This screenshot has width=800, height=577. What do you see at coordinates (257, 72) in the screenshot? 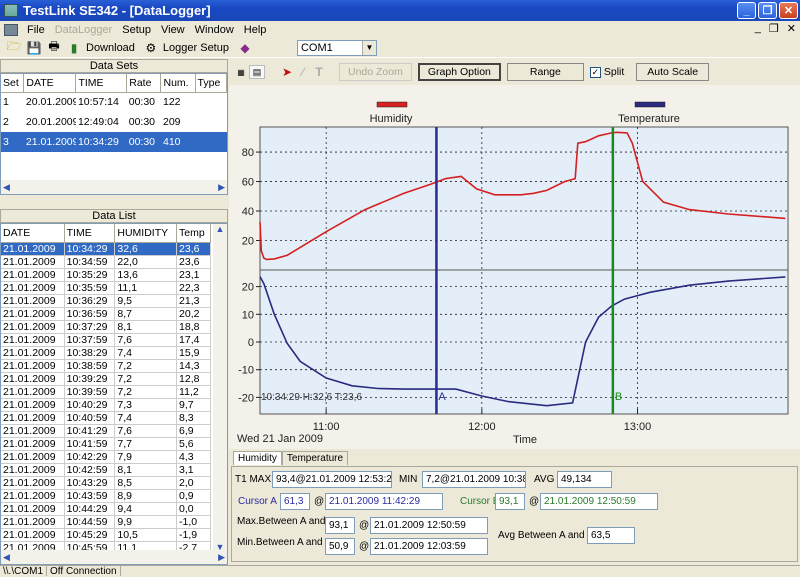
I see `layout-icon: ▤` at bounding box center [257, 72].